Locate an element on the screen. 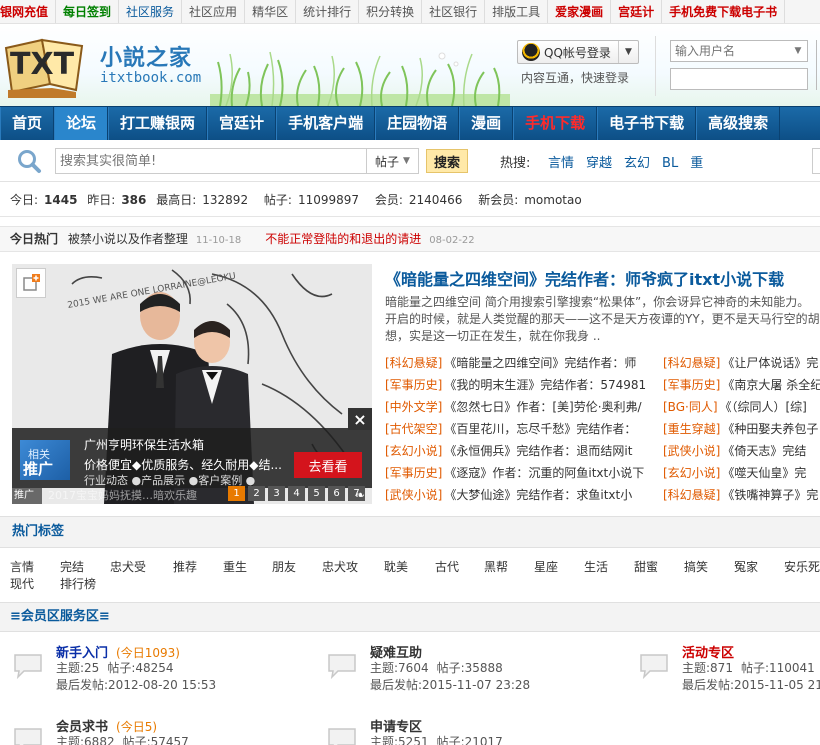  forum-board: 疑难互助 主题:7604 帖子:35888 最后发帖:2015-11-07 23:28 is located at coordinates (476, 672).